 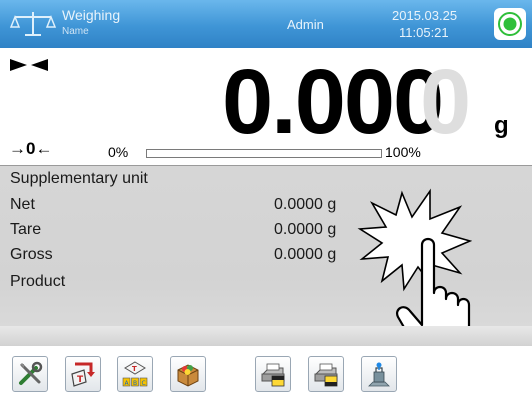 What do you see at coordinates (403, 152) in the screenshot?
I see `range-max-label: 100%` at bounding box center [403, 152].